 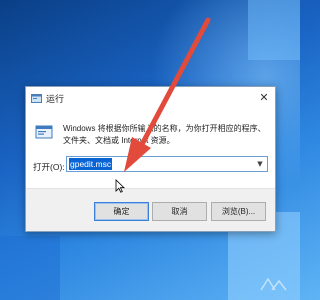 I want to click on run-program-icon, so click(x=44, y=132).